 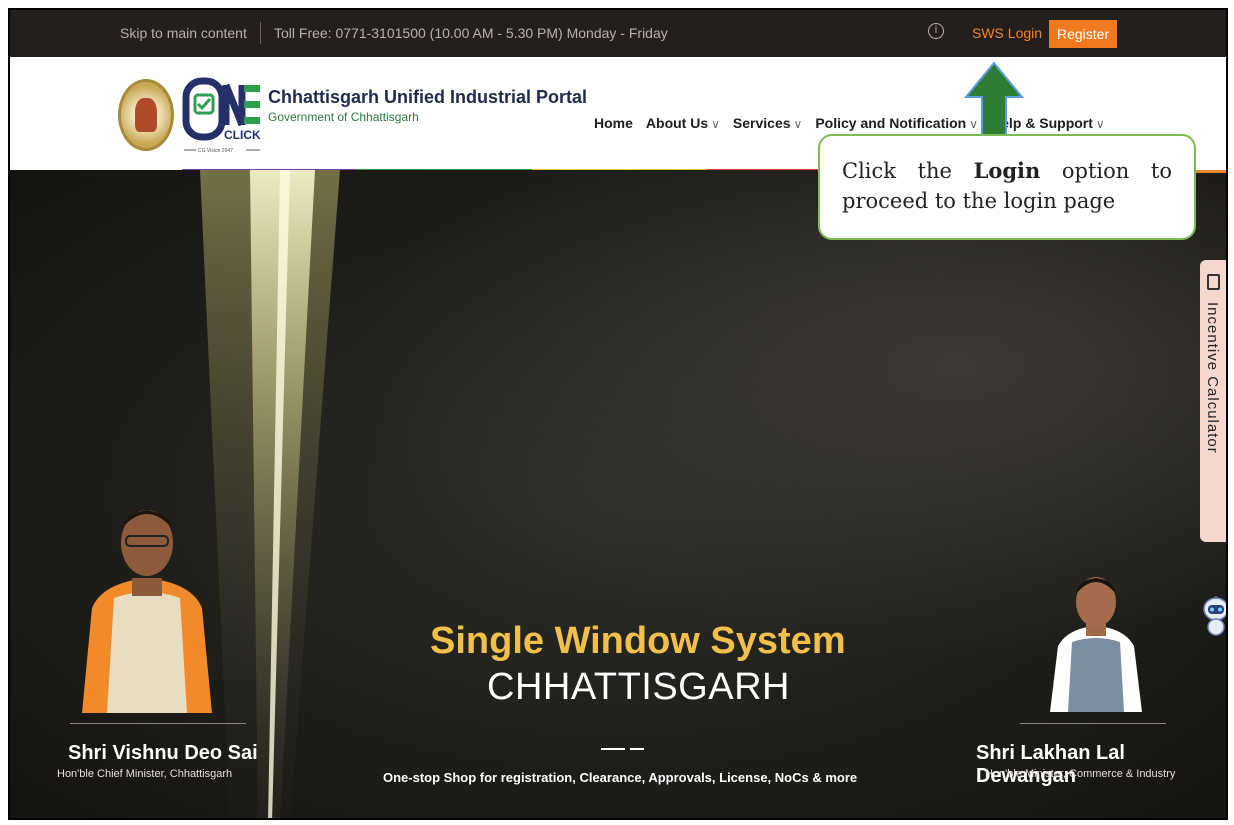 I want to click on callout-login-keyword: Login, so click(x=1007, y=170).